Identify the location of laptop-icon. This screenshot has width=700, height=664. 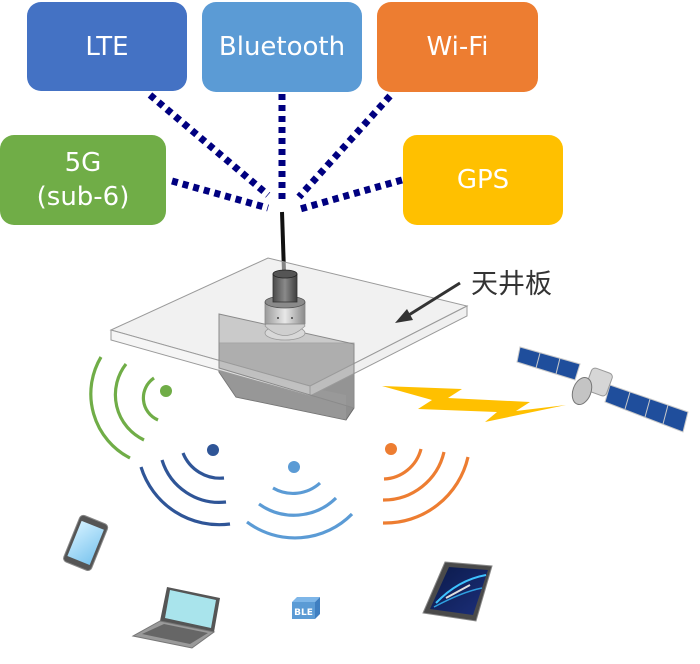
(175, 618).